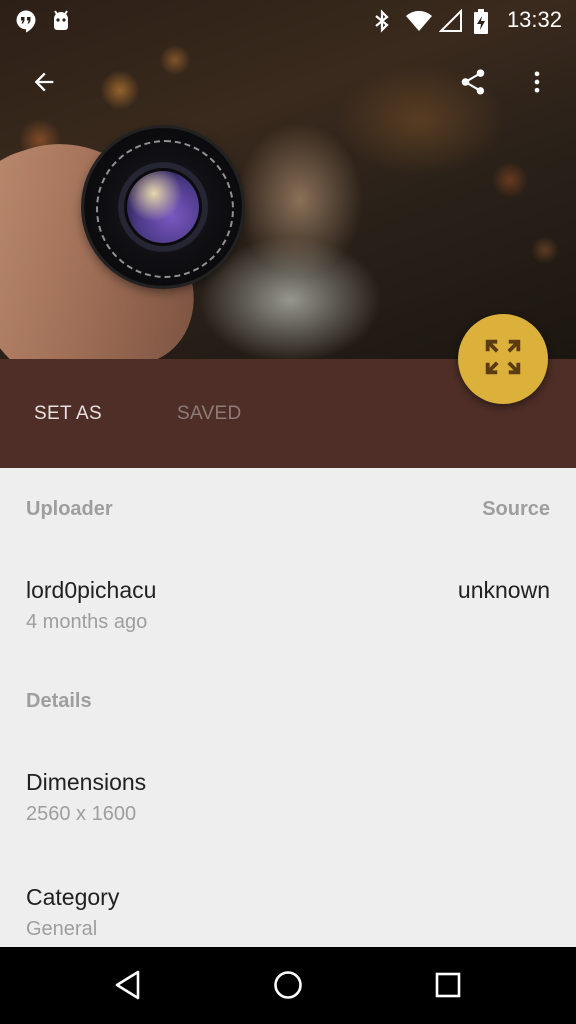 The height and width of the screenshot is (1024, 576). What do you see at coordinates (59, 701) in the screenshot?
I see `details-label: Details` at bounding box center [59, 701].